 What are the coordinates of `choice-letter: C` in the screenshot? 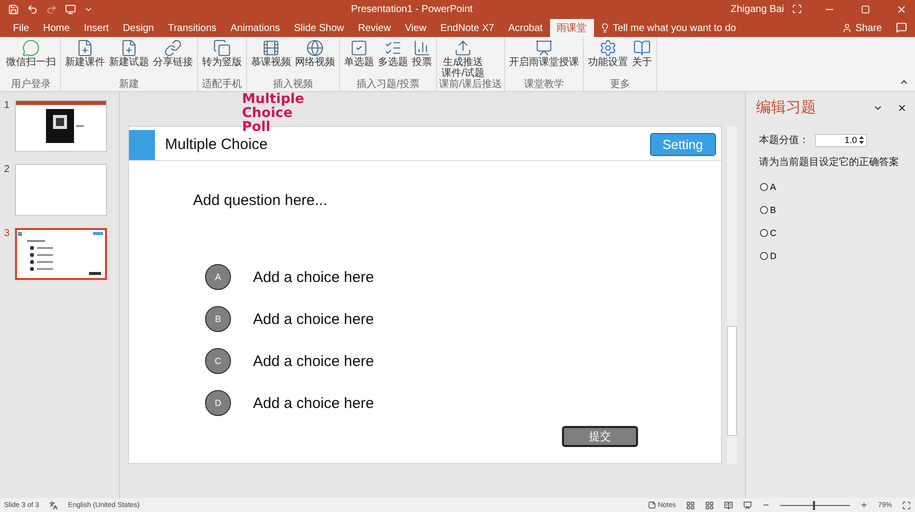 It's located at (218, 361).